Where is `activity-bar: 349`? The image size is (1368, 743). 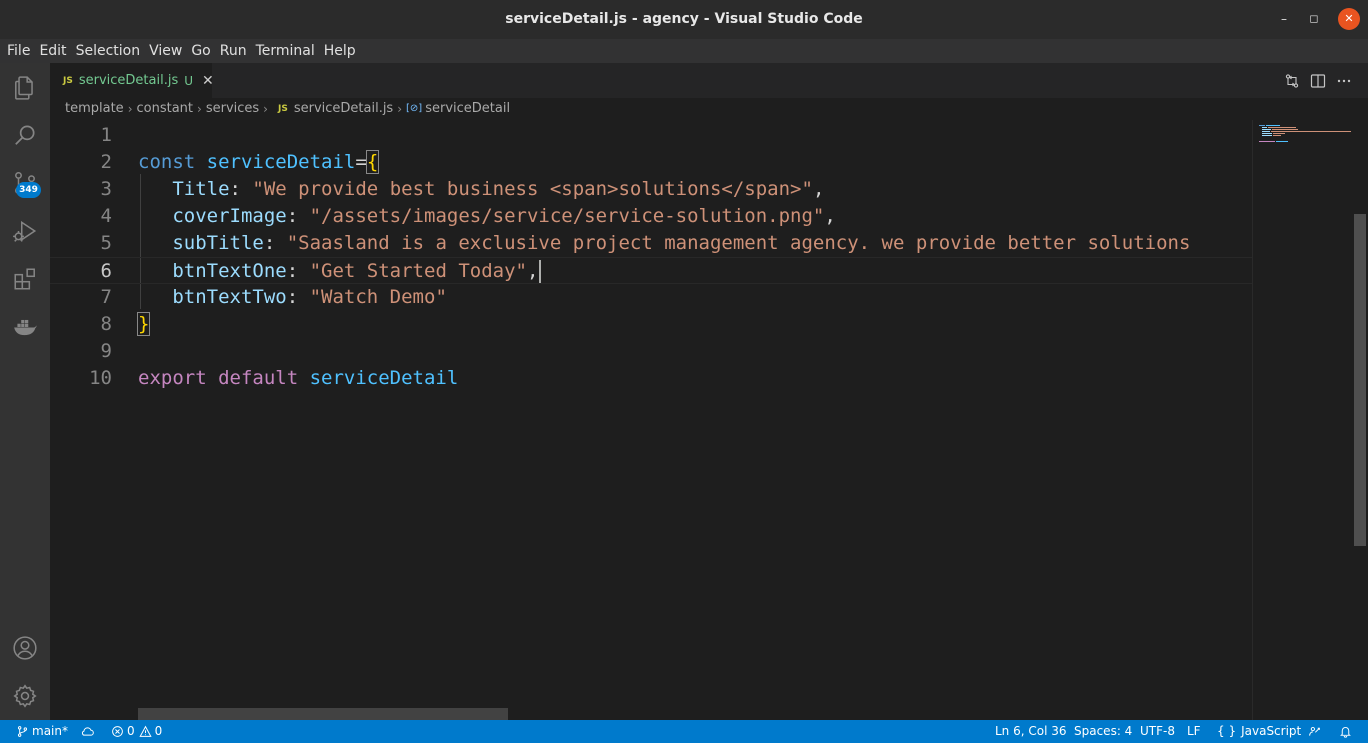 activity-bar: 349 is located at coordinates (25, 391).